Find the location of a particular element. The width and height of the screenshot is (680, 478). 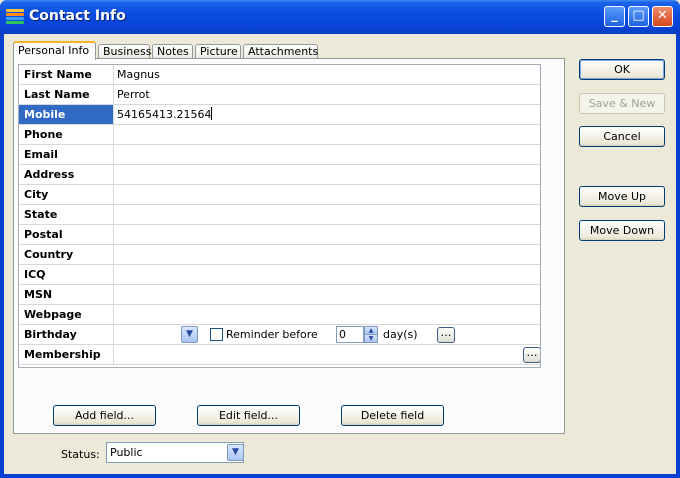

field-label: Last Name is located at coordinates (66, 94).